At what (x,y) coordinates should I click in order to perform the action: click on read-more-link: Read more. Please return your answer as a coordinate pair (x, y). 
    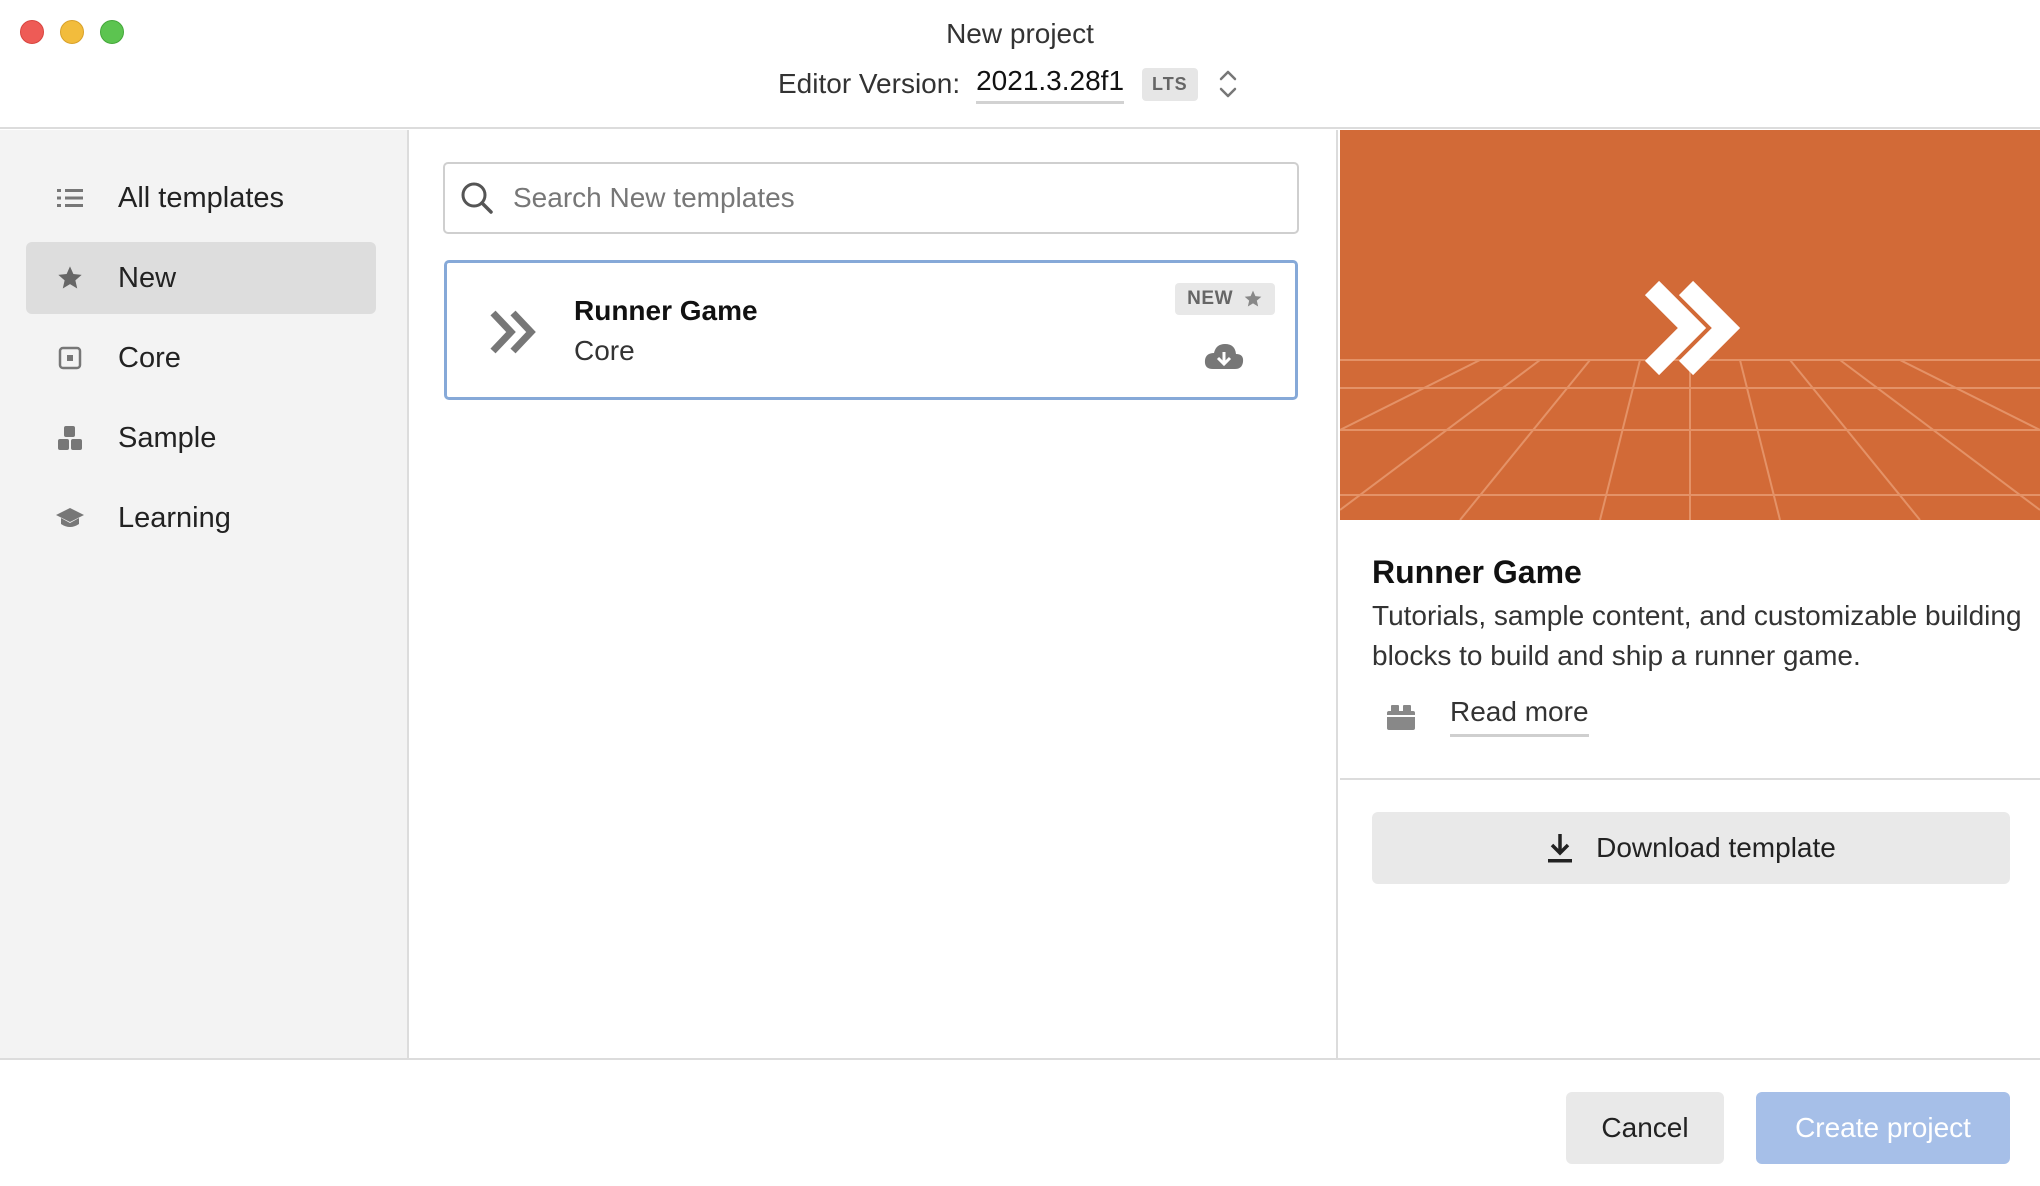
    Looking at the image, I should click on (1487, 716).